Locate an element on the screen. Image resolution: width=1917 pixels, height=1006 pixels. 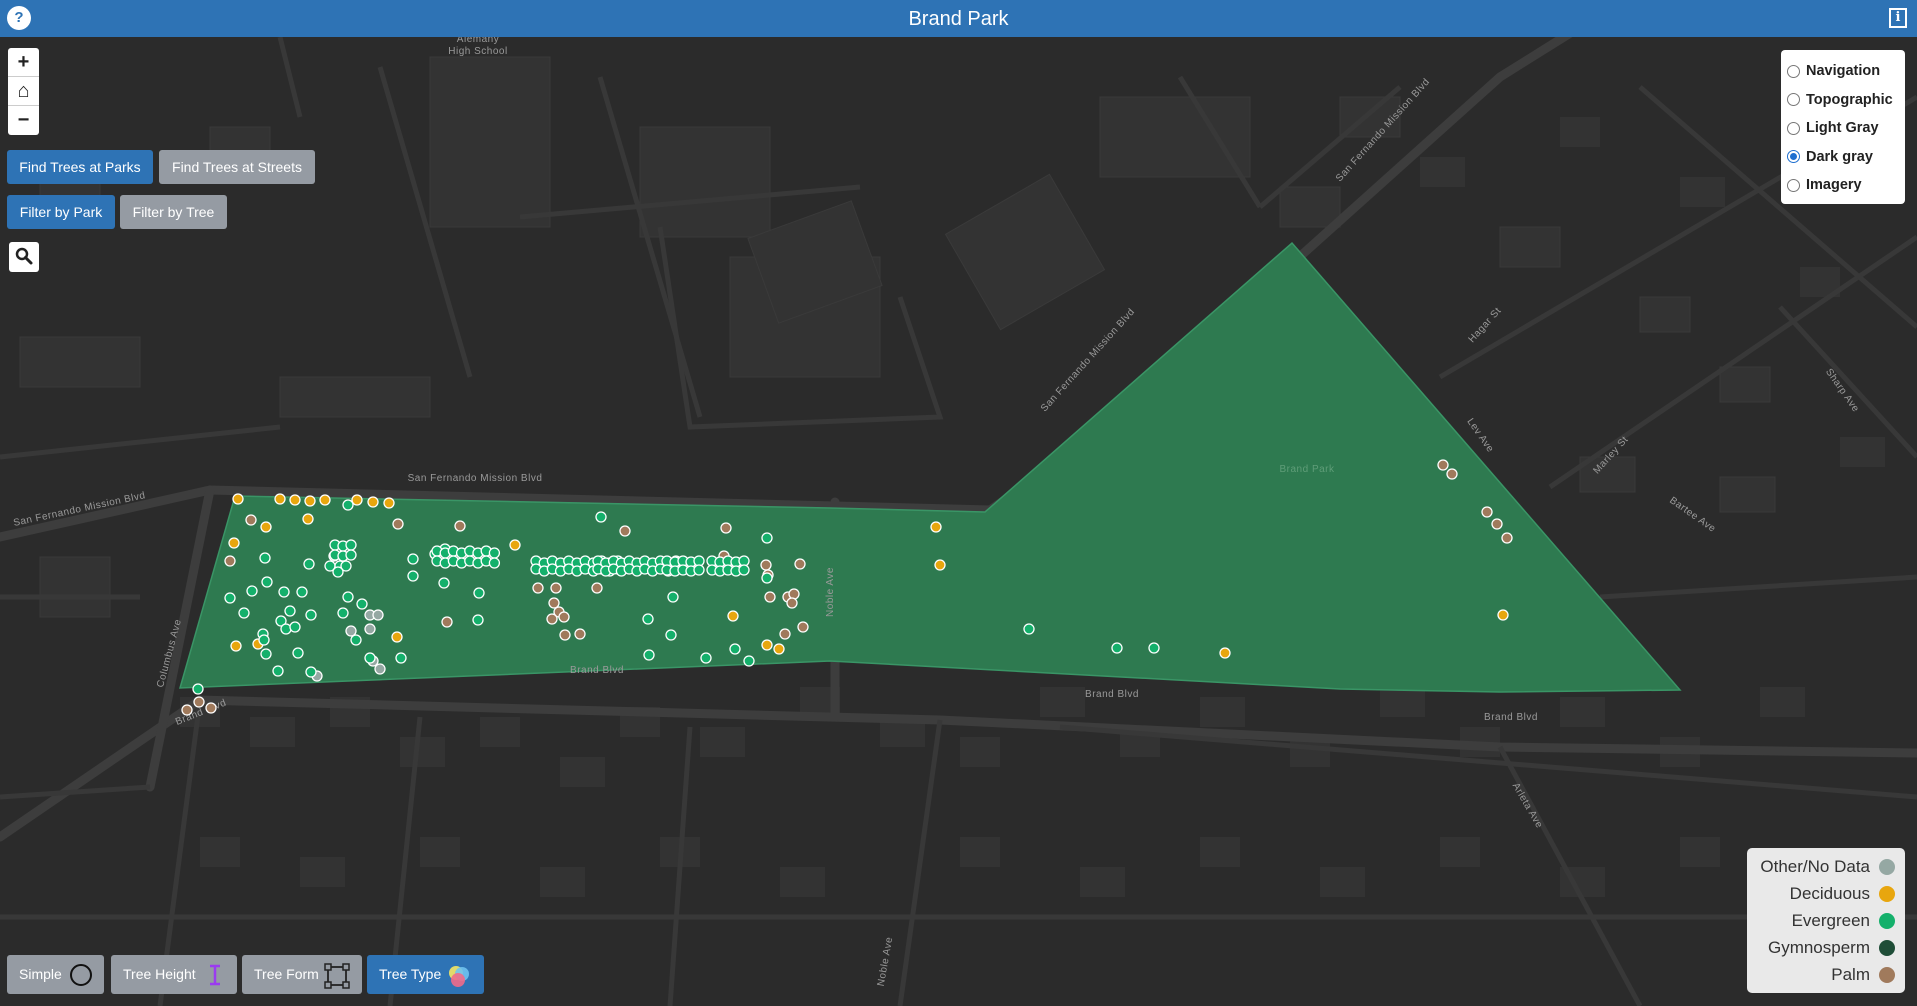
view-tree-form-button: Tree Form is located at coordinates (302, 974).